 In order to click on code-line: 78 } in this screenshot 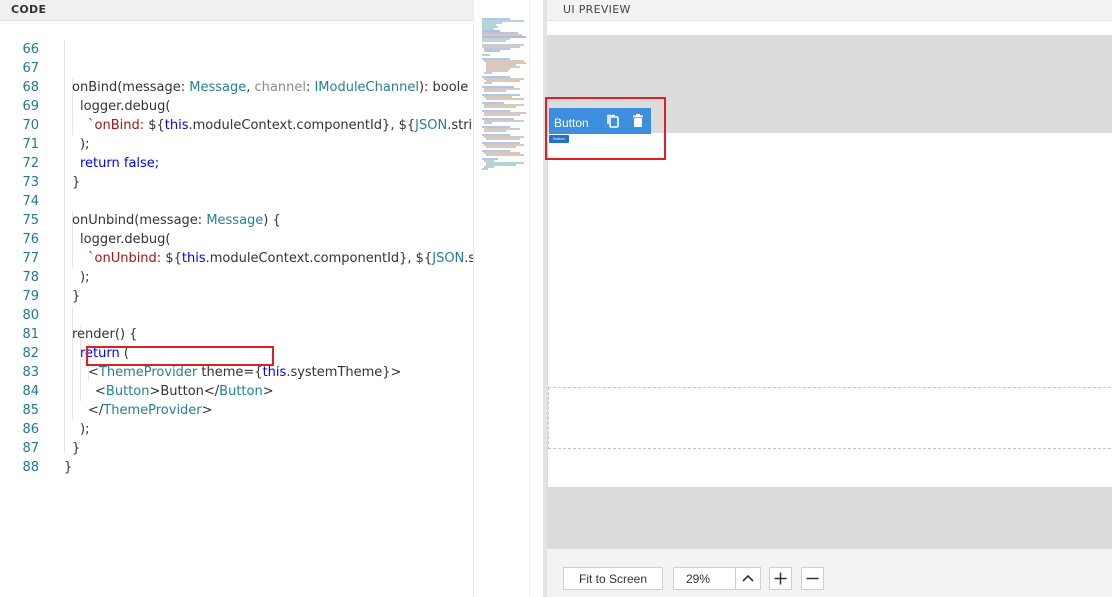, I will do `click(236, 276)`.